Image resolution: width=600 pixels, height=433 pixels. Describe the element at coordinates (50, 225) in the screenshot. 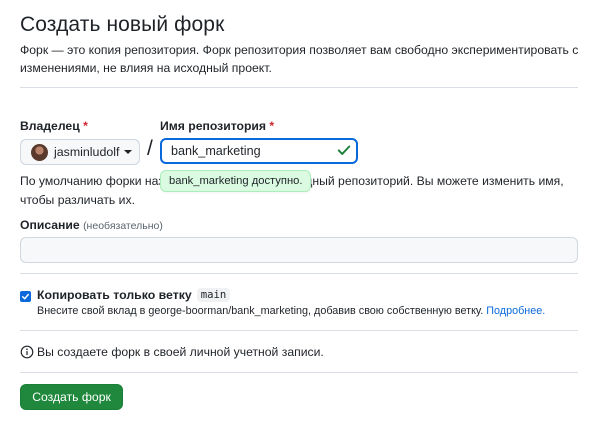

I see `description-label-text: Описание` at that location.